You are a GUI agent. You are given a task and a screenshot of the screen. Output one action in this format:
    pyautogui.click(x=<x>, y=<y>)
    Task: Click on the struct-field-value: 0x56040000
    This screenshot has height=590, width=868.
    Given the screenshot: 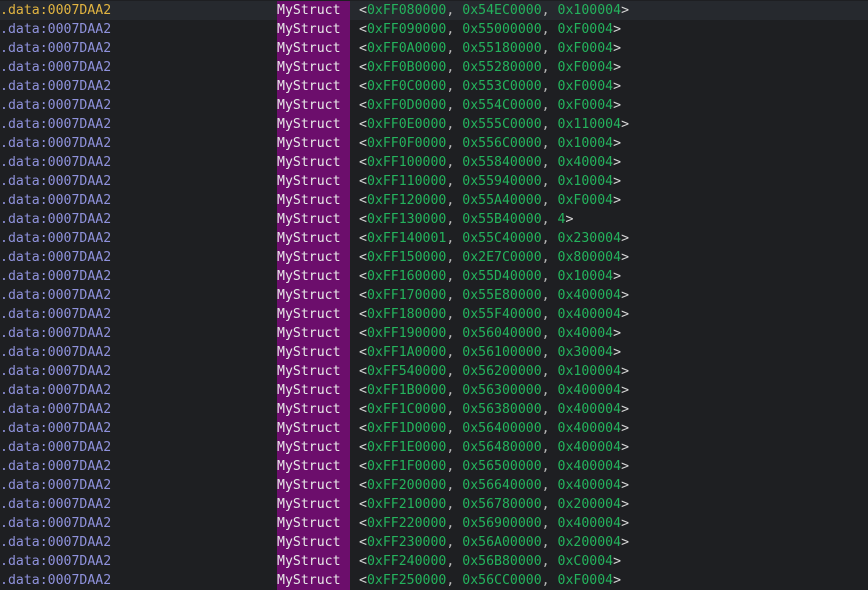 What is the action you would take?
    pyautogui.click(x=501, y=333)
    